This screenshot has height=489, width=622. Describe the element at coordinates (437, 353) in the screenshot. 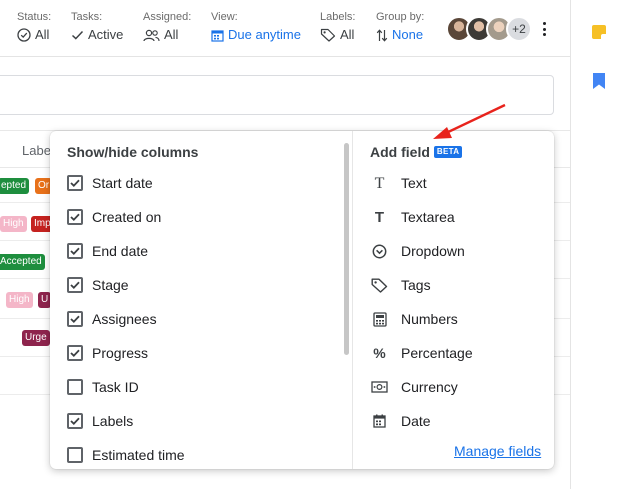

I see `field-type-label: Percentage` at that location.